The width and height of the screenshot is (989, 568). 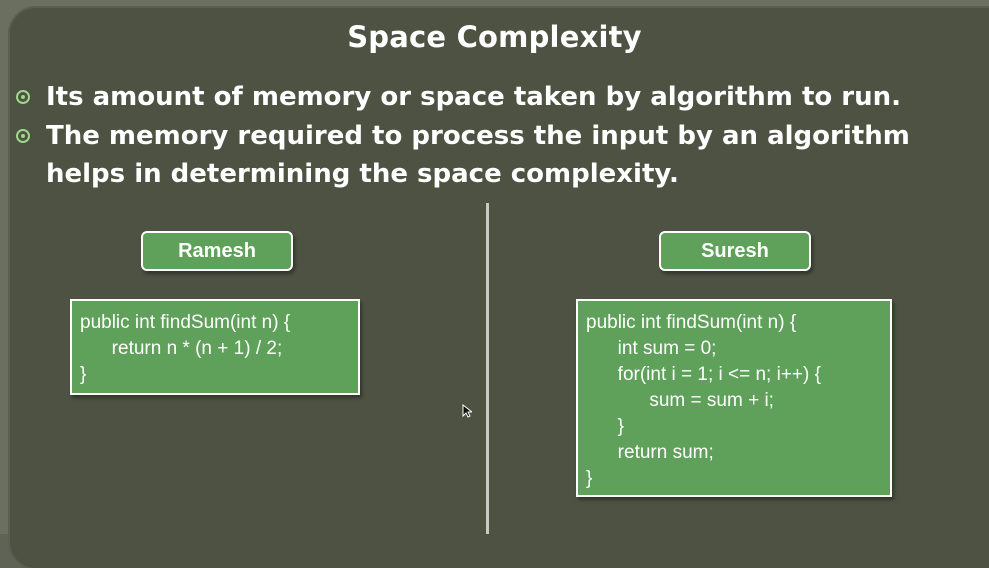 What do you see at coordinates (651, 348) in the screenshot?
I see `code-line: int sum = 0;` at bounding box center [651, 348].